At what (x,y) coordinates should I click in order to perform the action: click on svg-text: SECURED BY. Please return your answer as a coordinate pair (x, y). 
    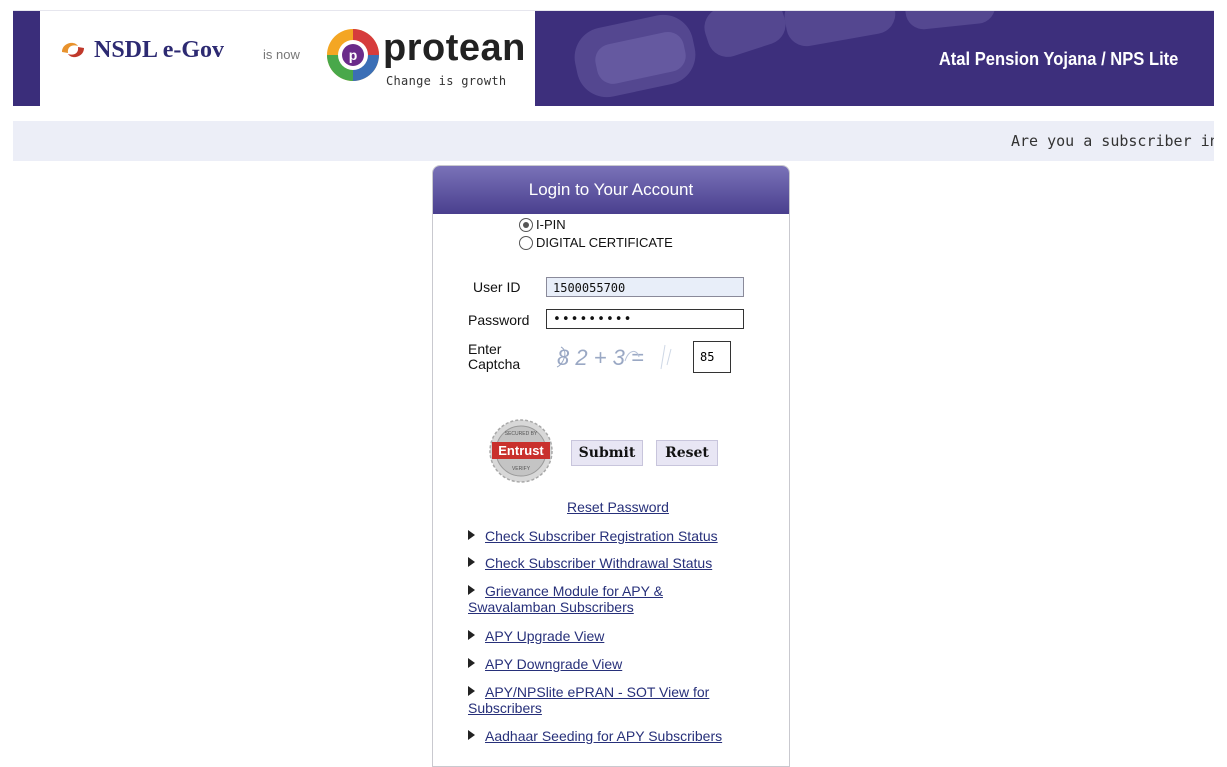
    Looking at the image, I should click on (521, 434).